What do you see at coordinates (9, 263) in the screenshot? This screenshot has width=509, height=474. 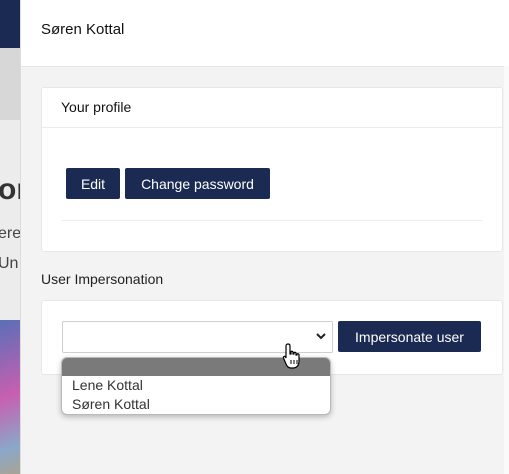 I see `background-text: Un` at bounding box center [9, 263].